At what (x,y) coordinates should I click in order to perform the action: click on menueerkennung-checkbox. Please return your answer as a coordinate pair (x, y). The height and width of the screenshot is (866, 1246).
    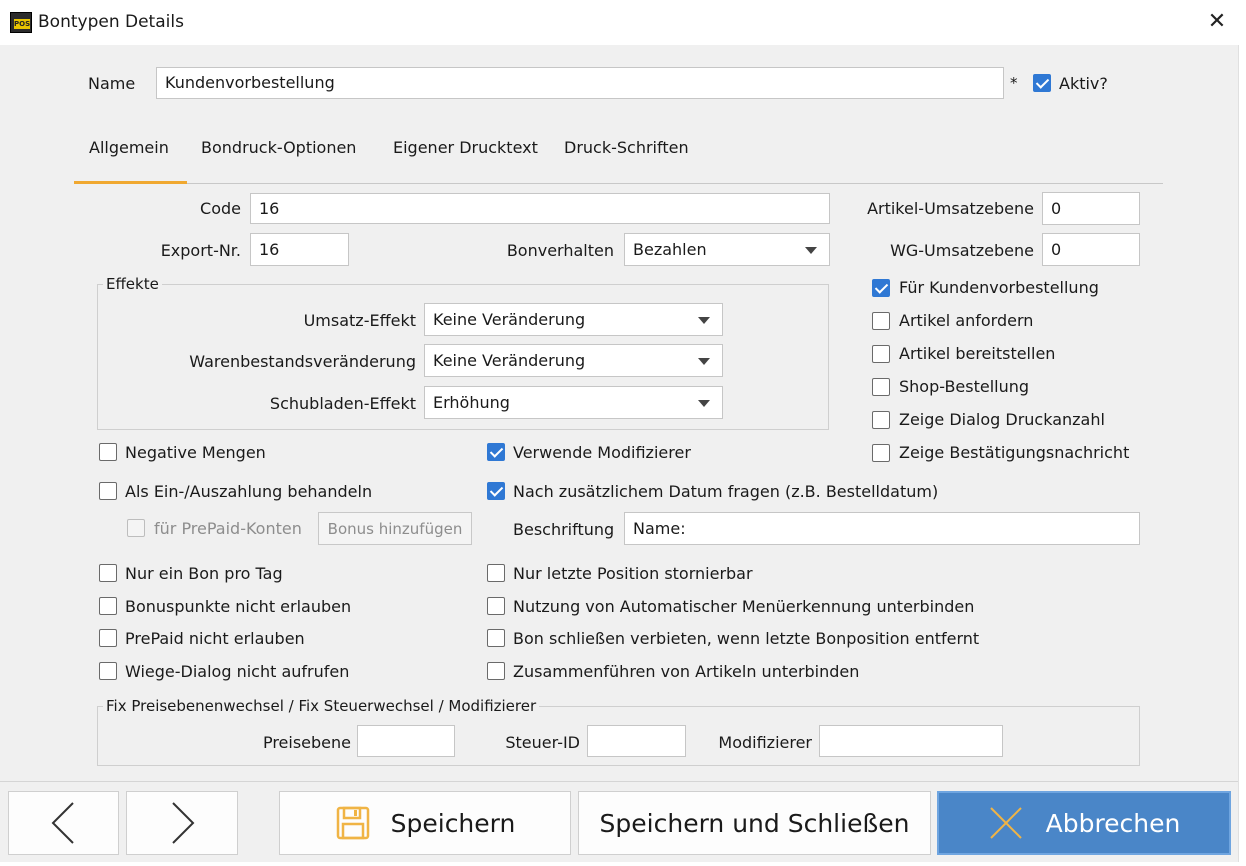
    Looking at the image, I should click on (496, 606).